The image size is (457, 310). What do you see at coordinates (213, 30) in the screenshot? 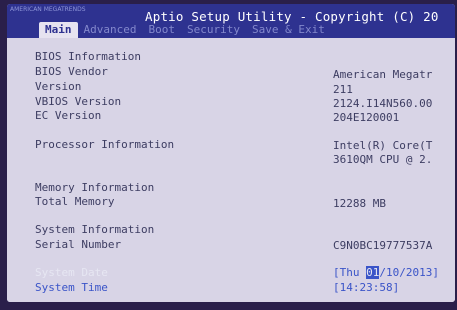
I see `tab-security: Security` at bounding box center [213, 30].